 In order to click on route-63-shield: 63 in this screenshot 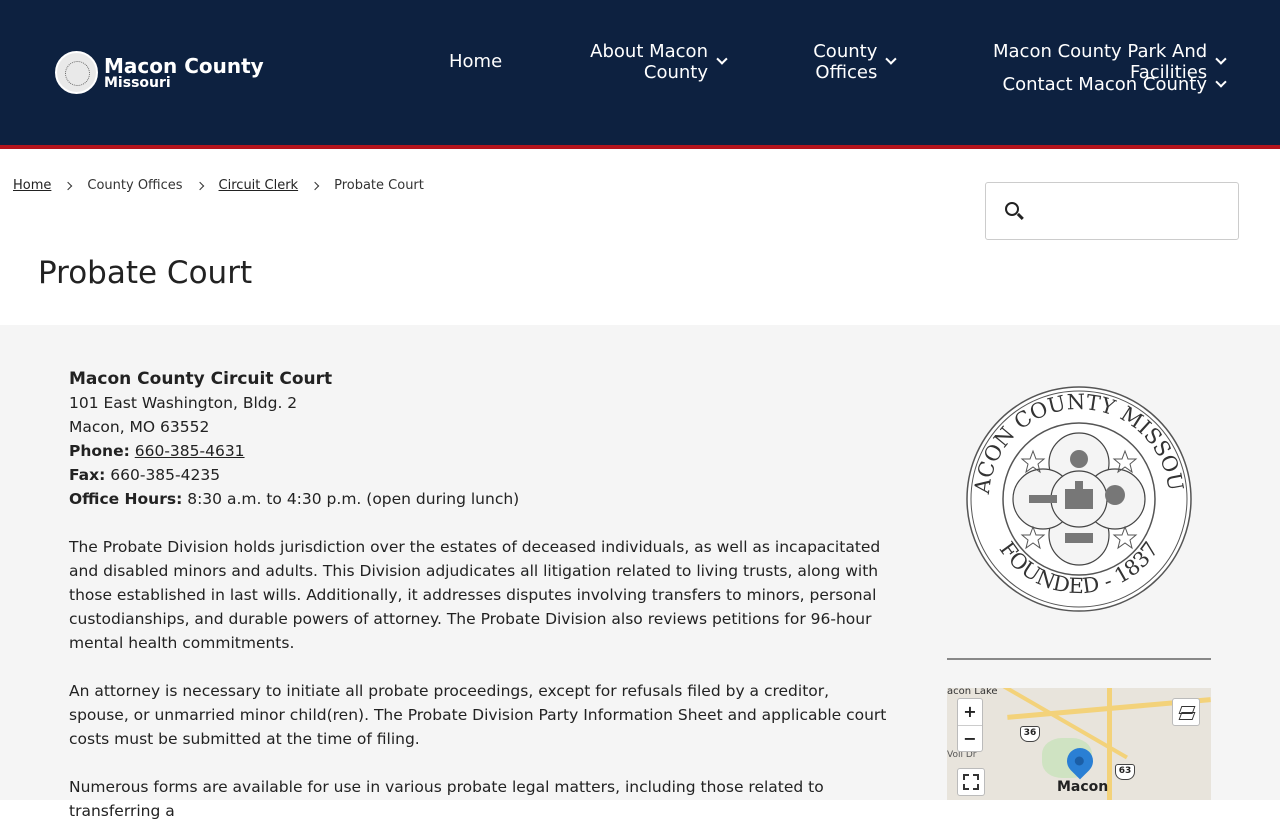, I will do `click(1125, 772)`.